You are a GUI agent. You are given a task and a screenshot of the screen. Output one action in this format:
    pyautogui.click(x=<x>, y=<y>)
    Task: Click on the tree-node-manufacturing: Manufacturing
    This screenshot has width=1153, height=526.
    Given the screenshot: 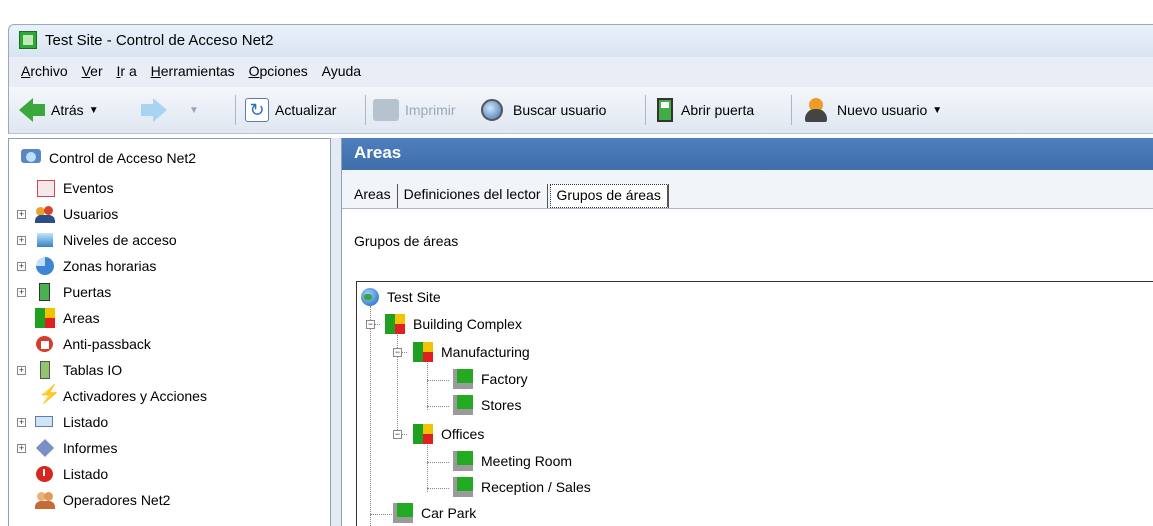 What is the action you would take?
    pyautogui.click(x=471, y=352)
    